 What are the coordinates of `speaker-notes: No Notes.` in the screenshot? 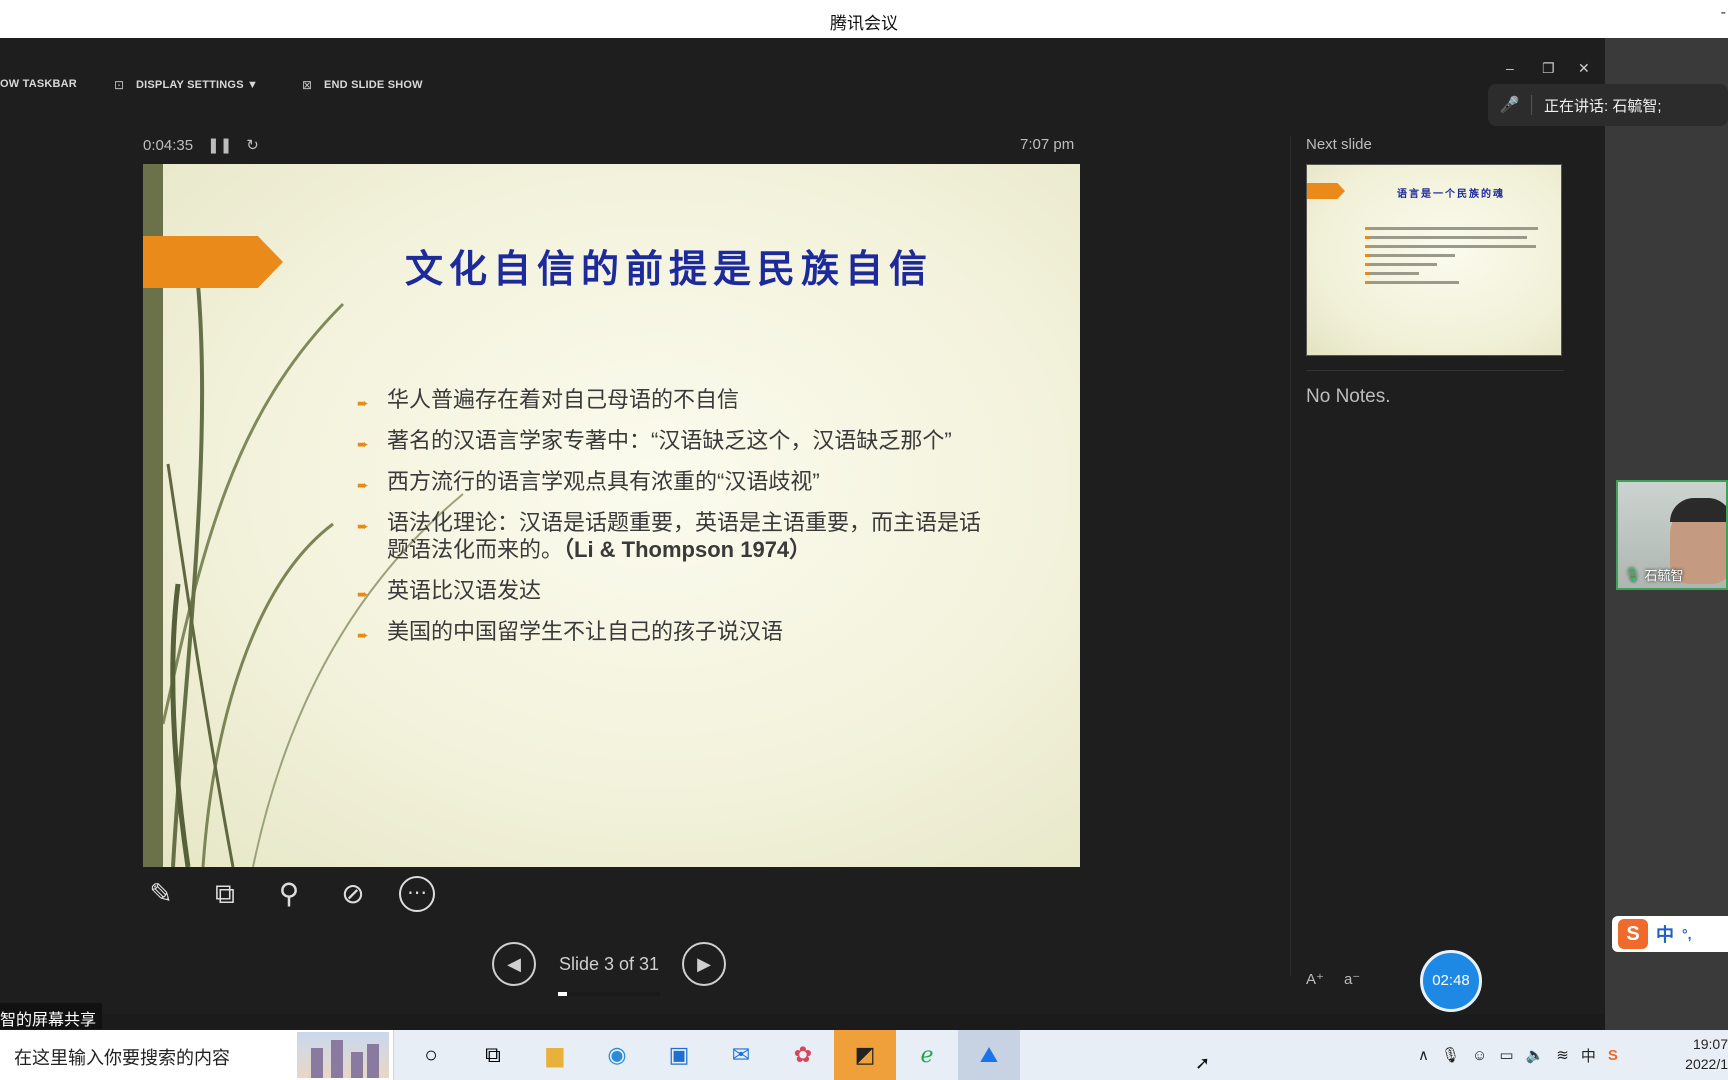 It's located at (1348, 396).